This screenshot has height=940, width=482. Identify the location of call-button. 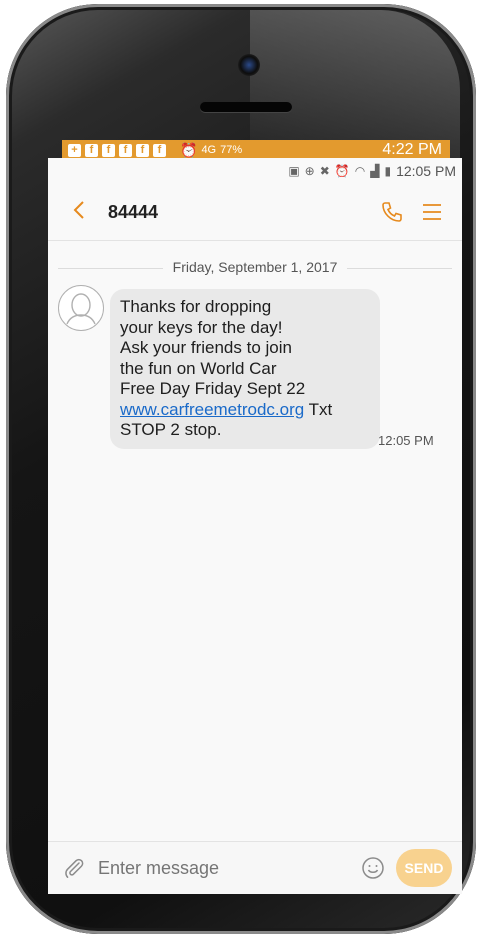
(392, 212).